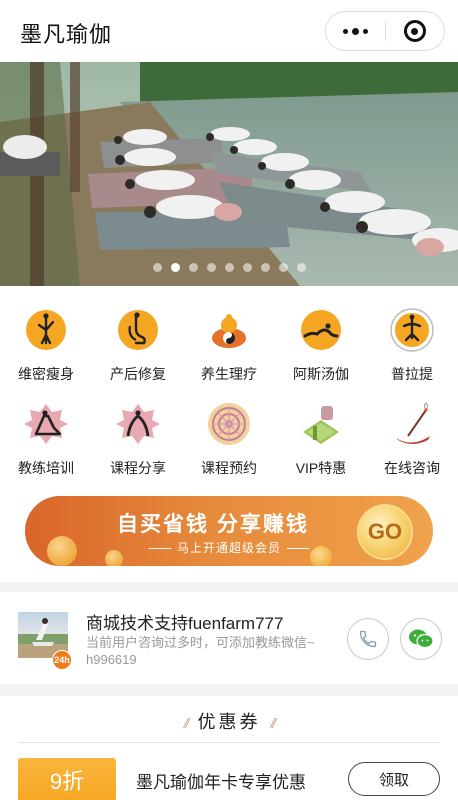 The image size is (458, 800). What do you see at coordinates (185, 623) in the screenshot?
I see `support-name: 商城技术支持fuenfarm777` at bounding box center [185, 623].